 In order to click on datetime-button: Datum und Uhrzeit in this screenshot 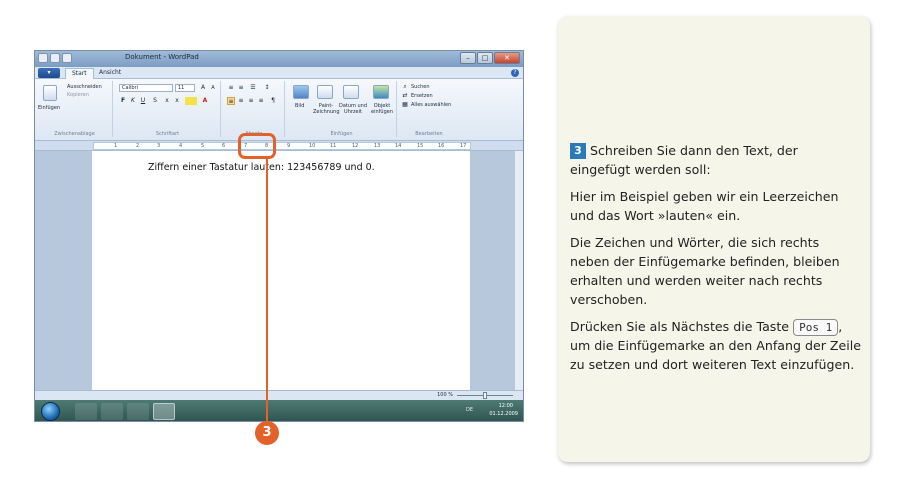, I will do `click(353, 109)`.